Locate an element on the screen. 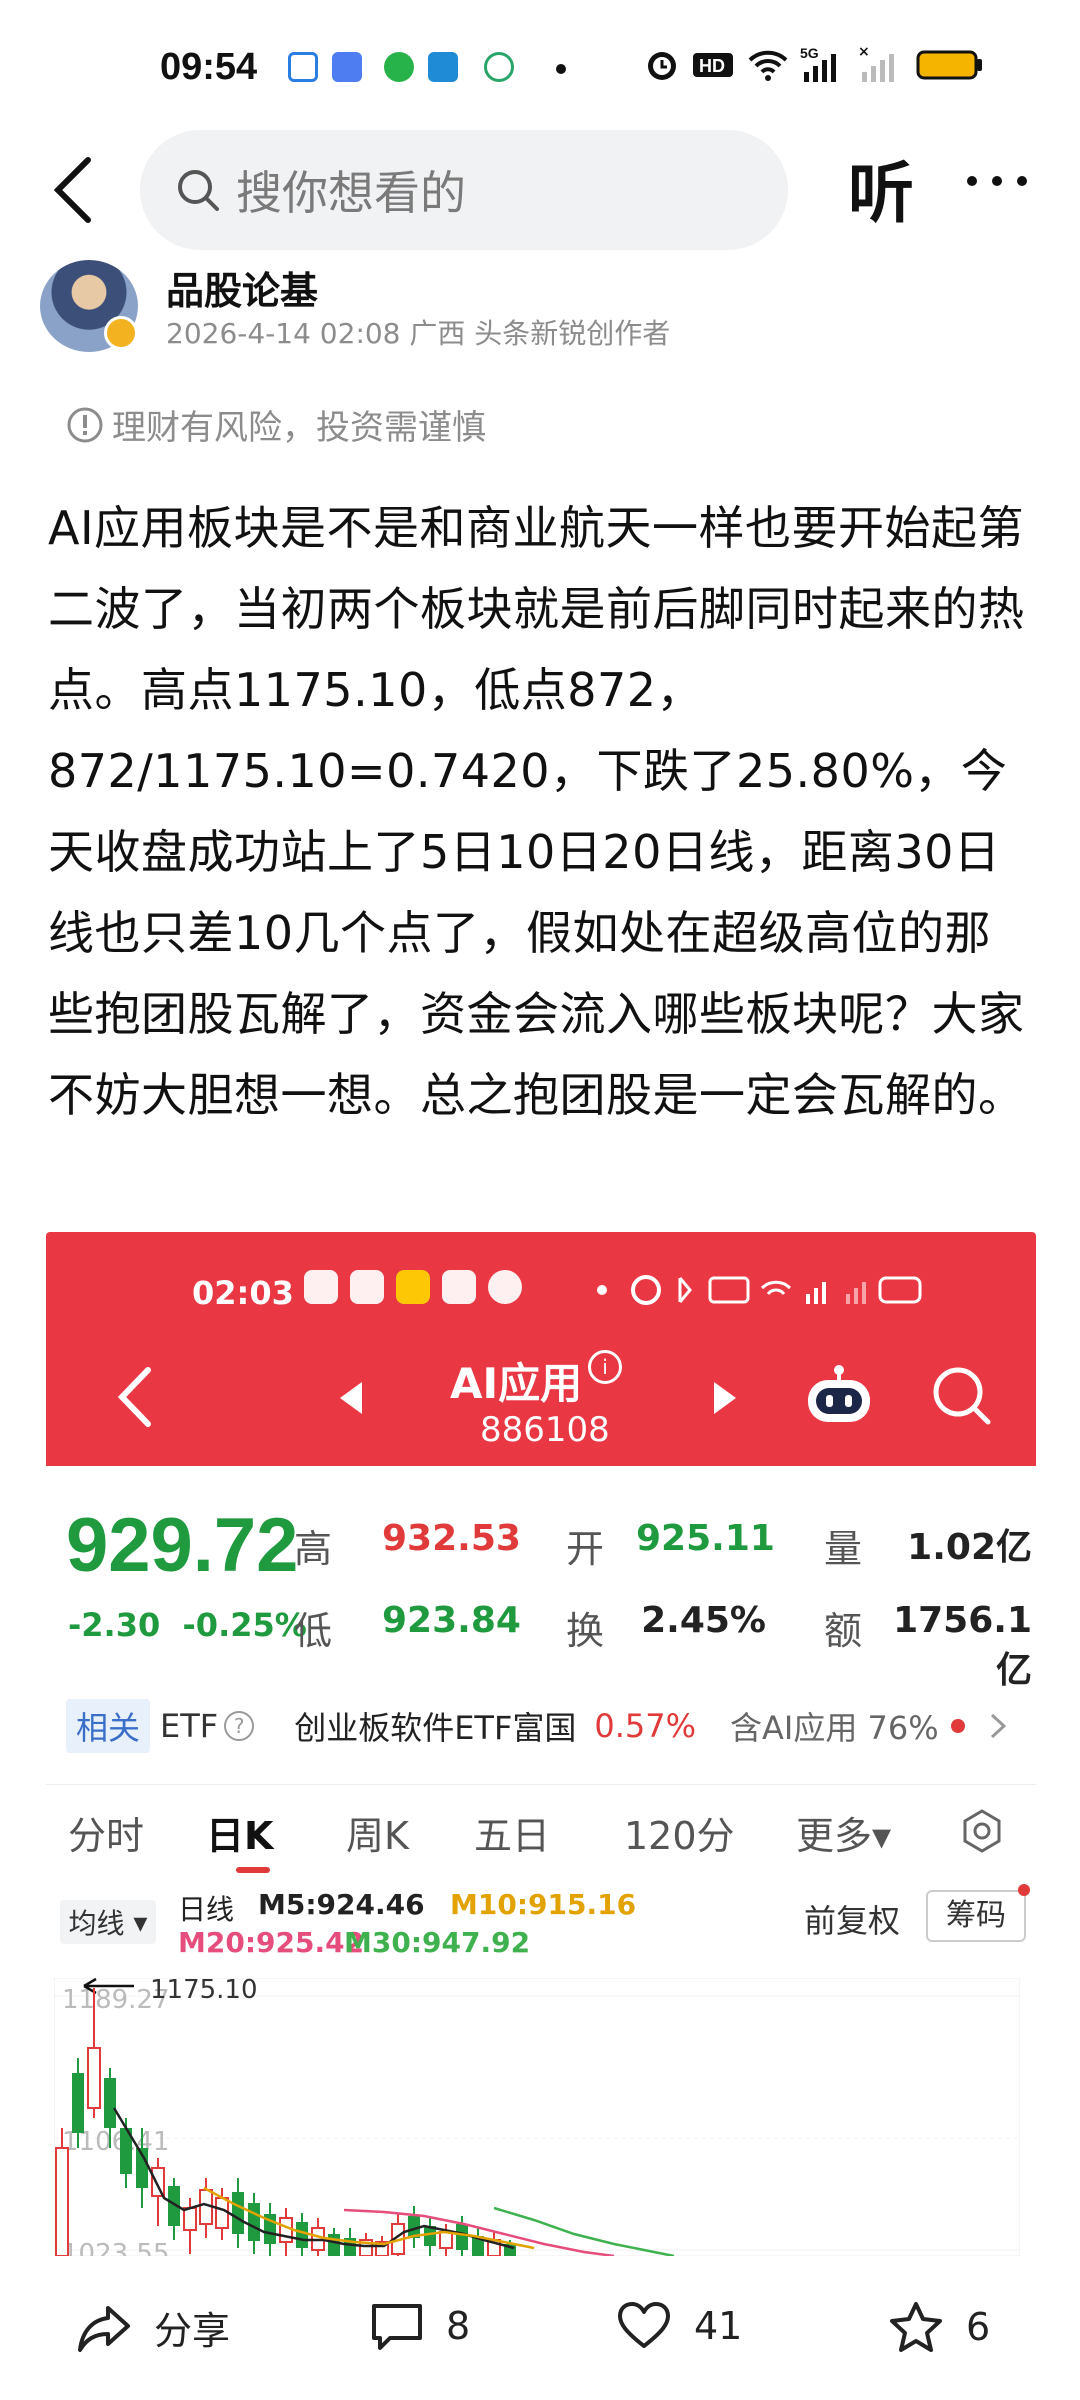  hd-icon: HD is located at coordinates (713, 65).